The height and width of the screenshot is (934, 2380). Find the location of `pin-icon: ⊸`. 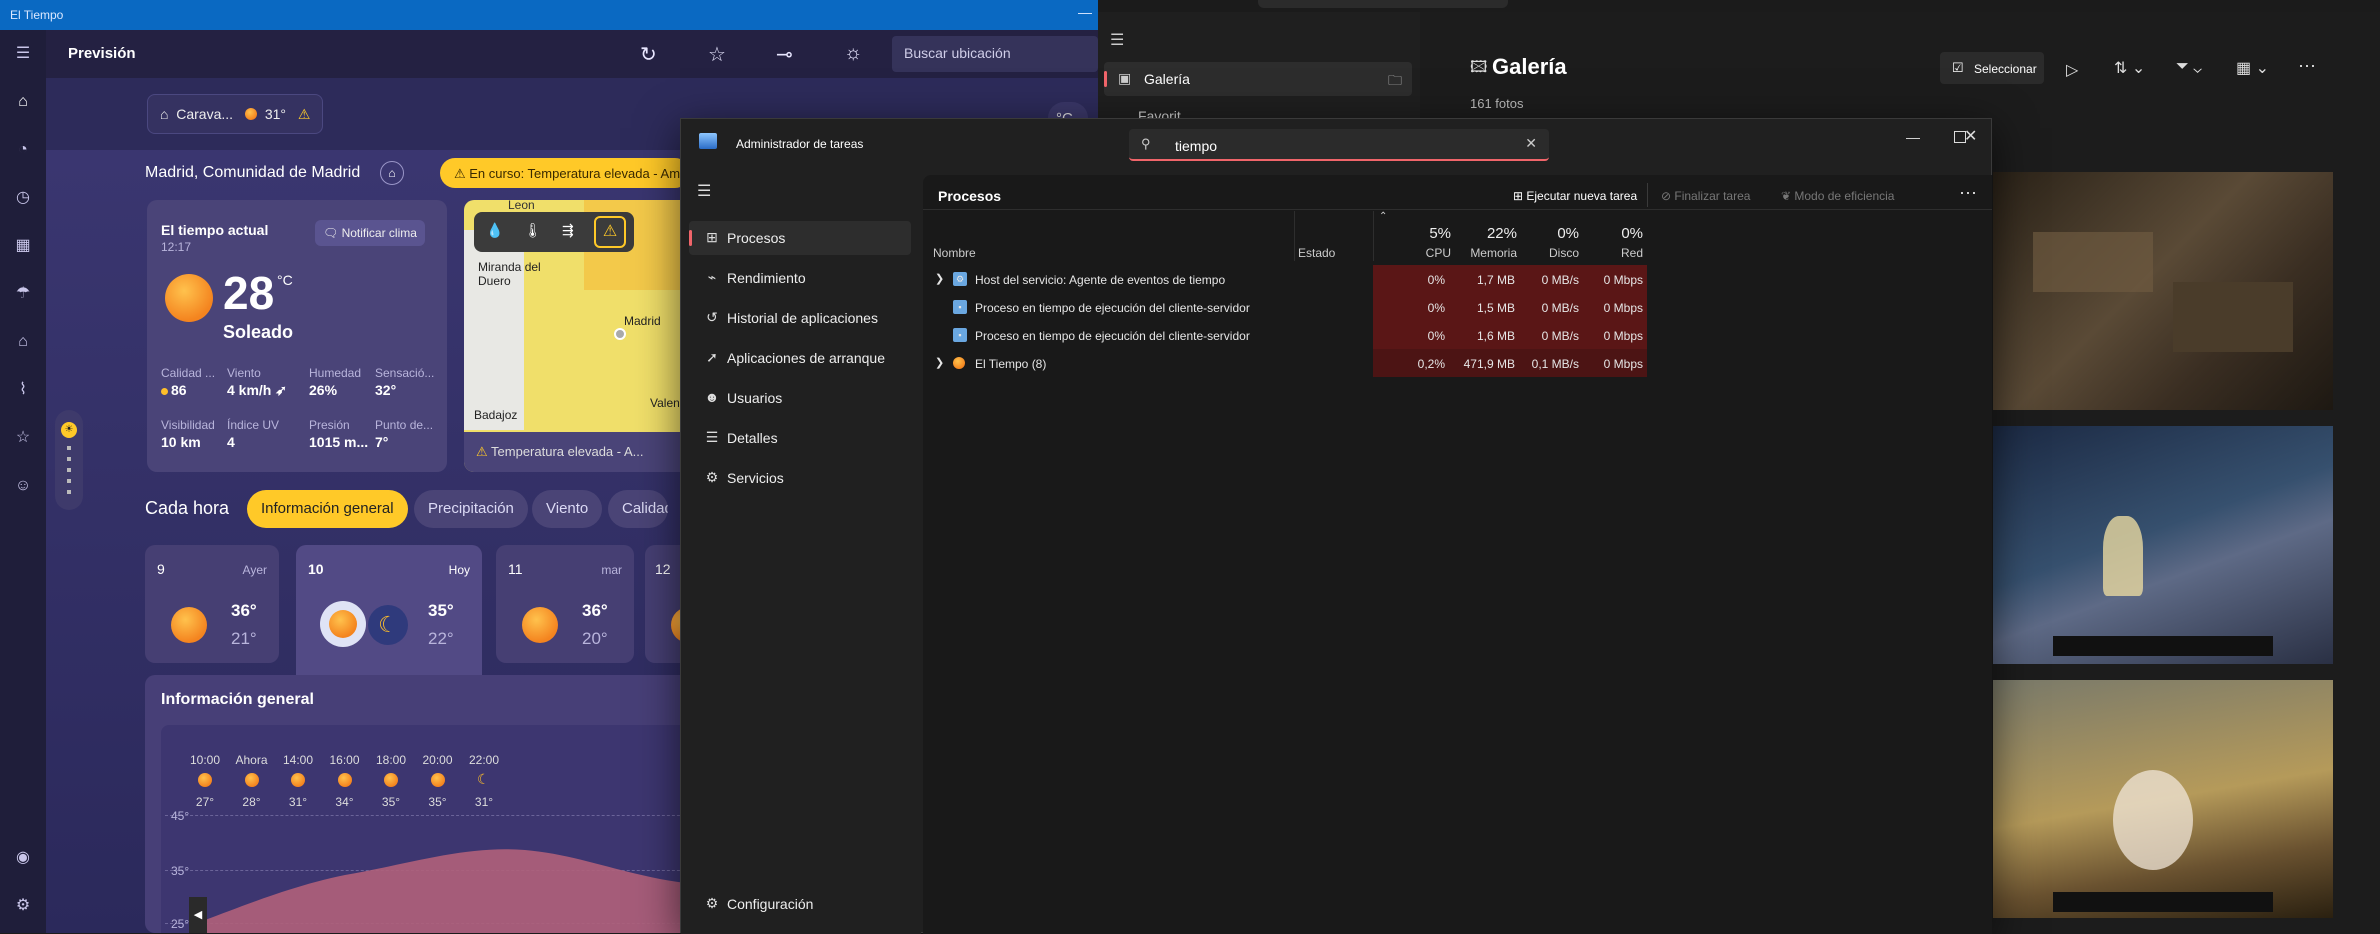

pin-icon: ⊸ is located at coordinates (784, 54).